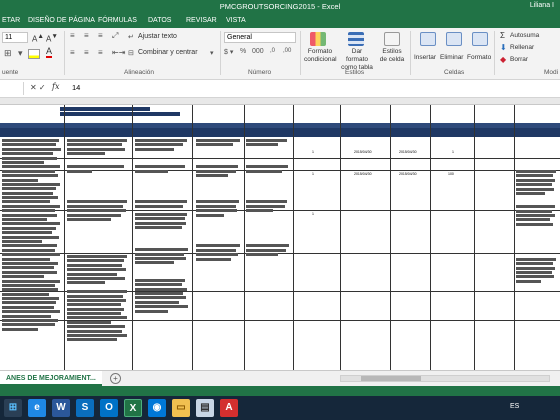 The image size is (560, 420). What do you see at coordinates (287, 51) in the screenshot?
I see `decrease-decimal-icon: ,00` at bounding box center [287, 51].